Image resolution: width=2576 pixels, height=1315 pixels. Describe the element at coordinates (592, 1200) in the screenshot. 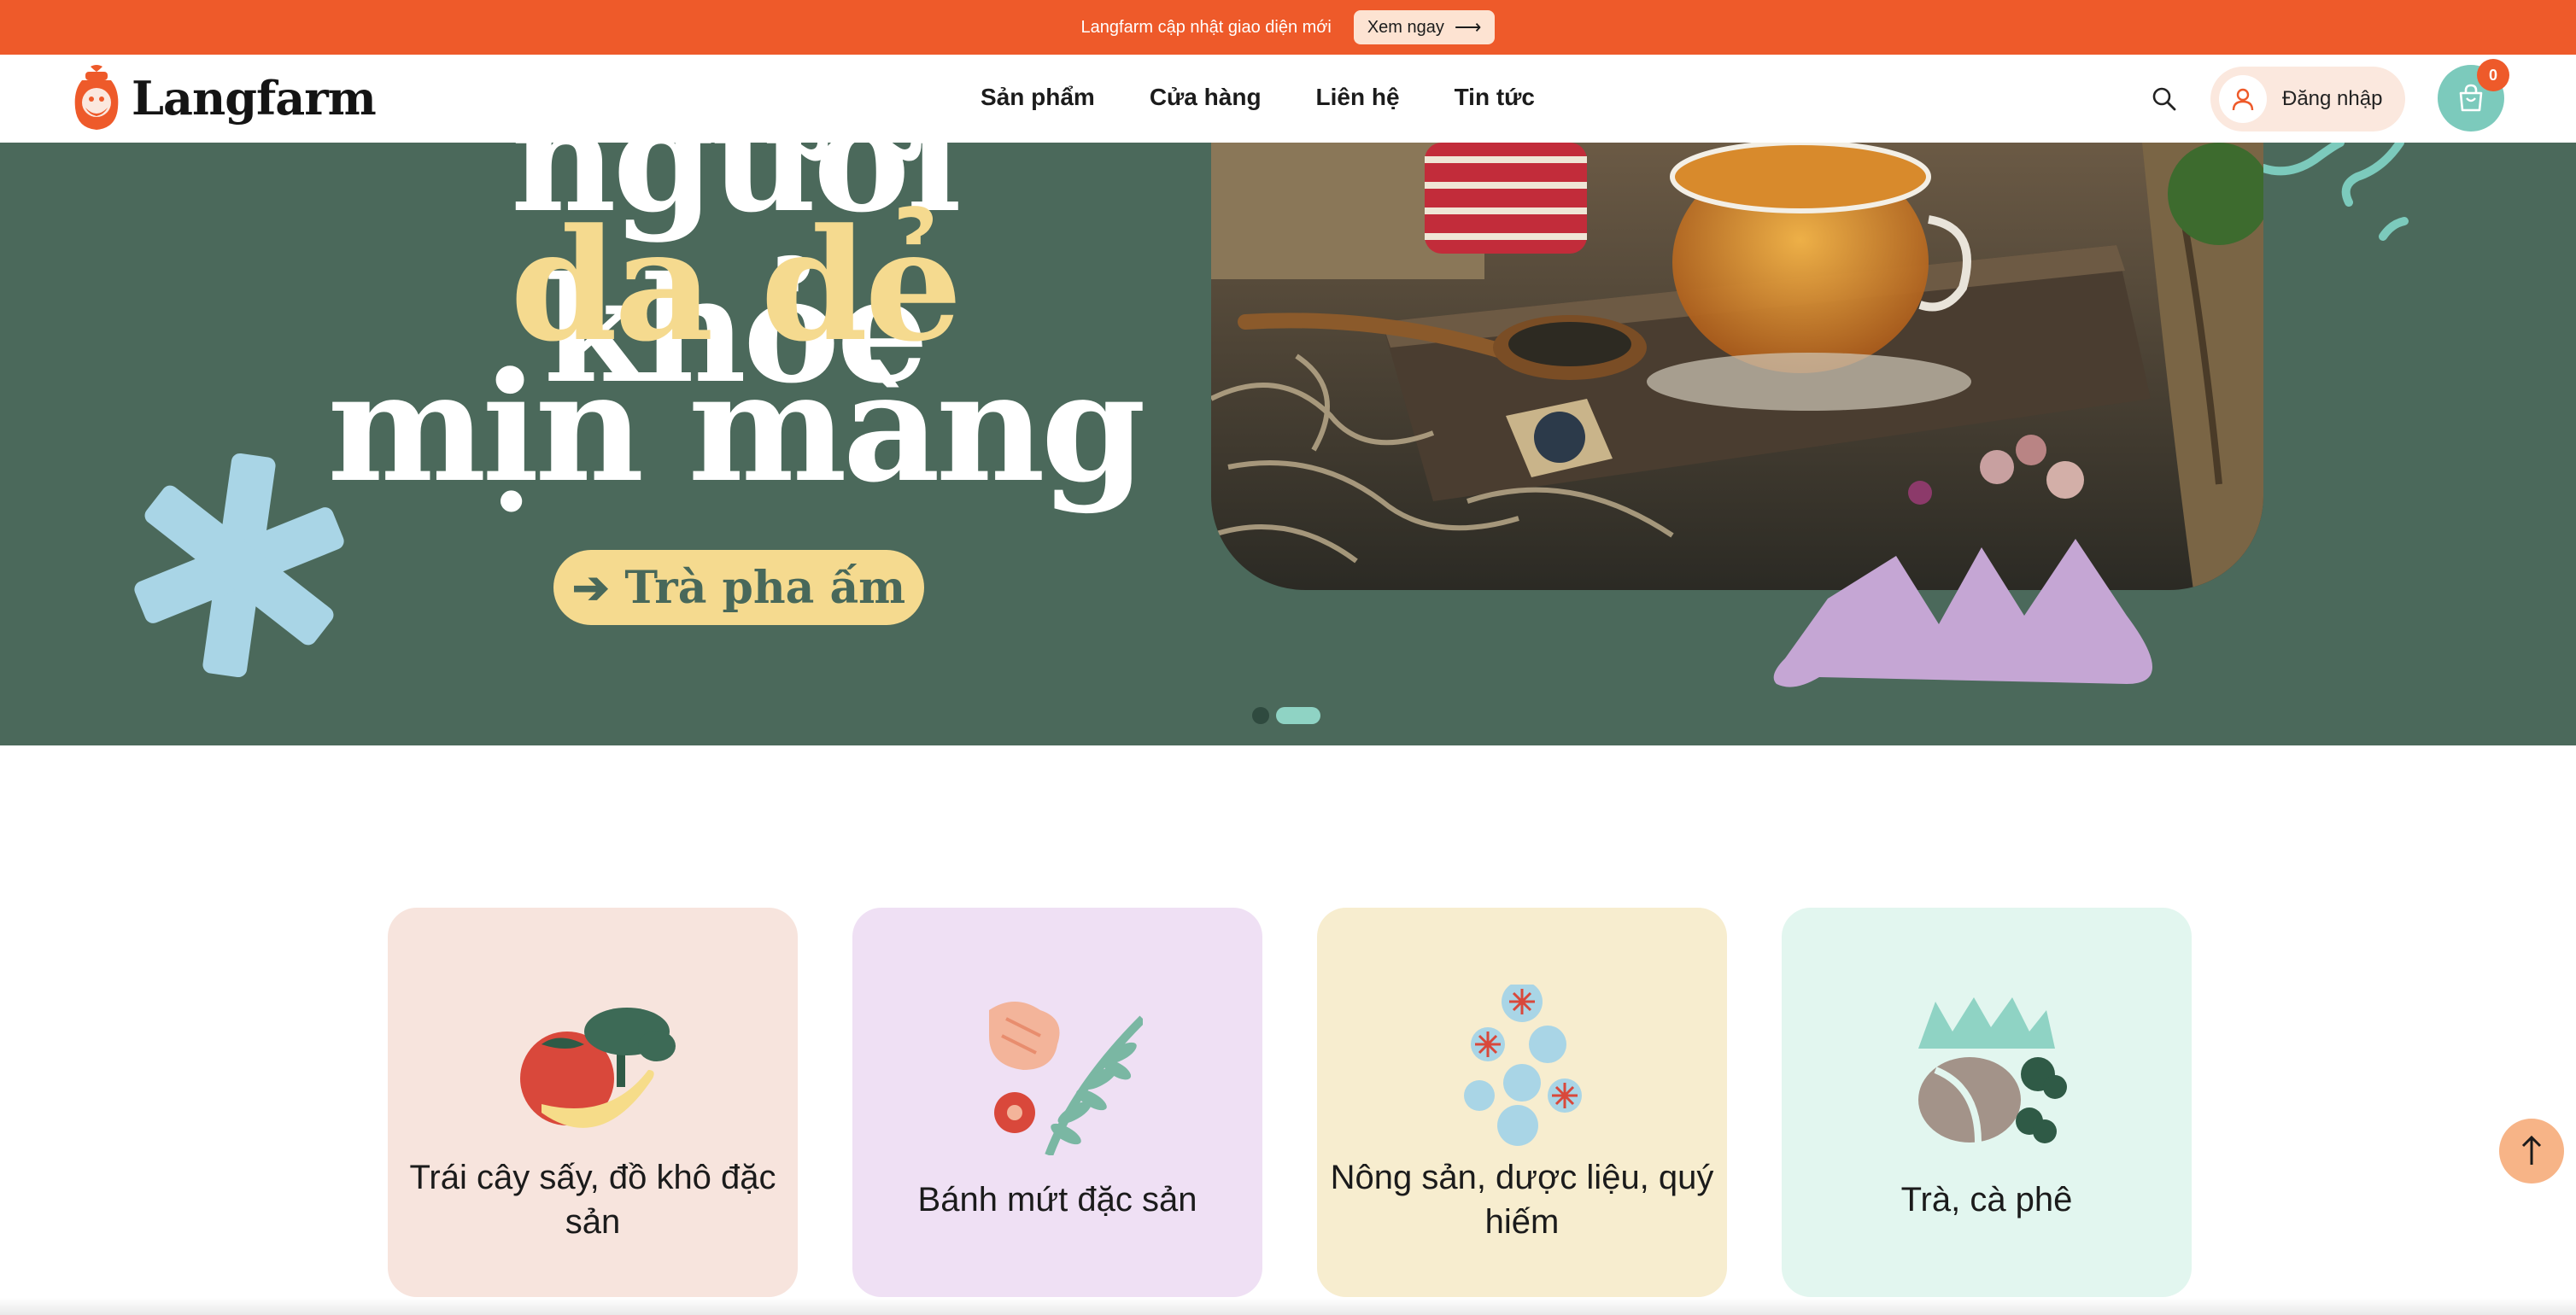

I see `category-label: Trái cây sấy, đồ khô đặc sản` at that location.